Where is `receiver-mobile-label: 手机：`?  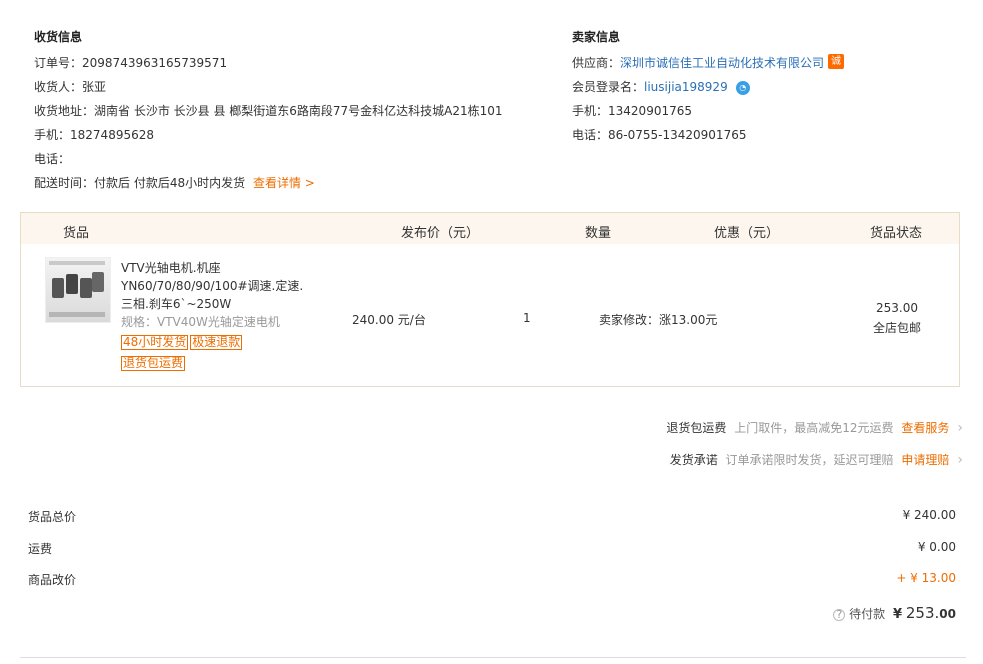
receiver-mobile-label: 手机： is located at coordinates (52, 135).